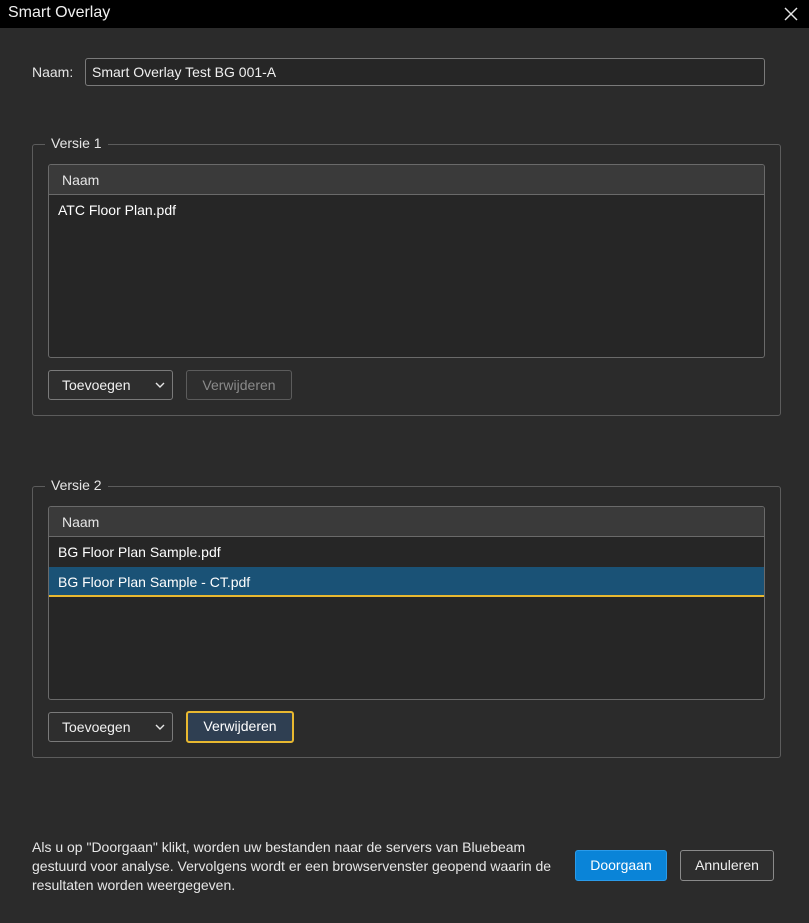  I want to click on versie1-remove-button: Verwijderen, so click(239, 385).